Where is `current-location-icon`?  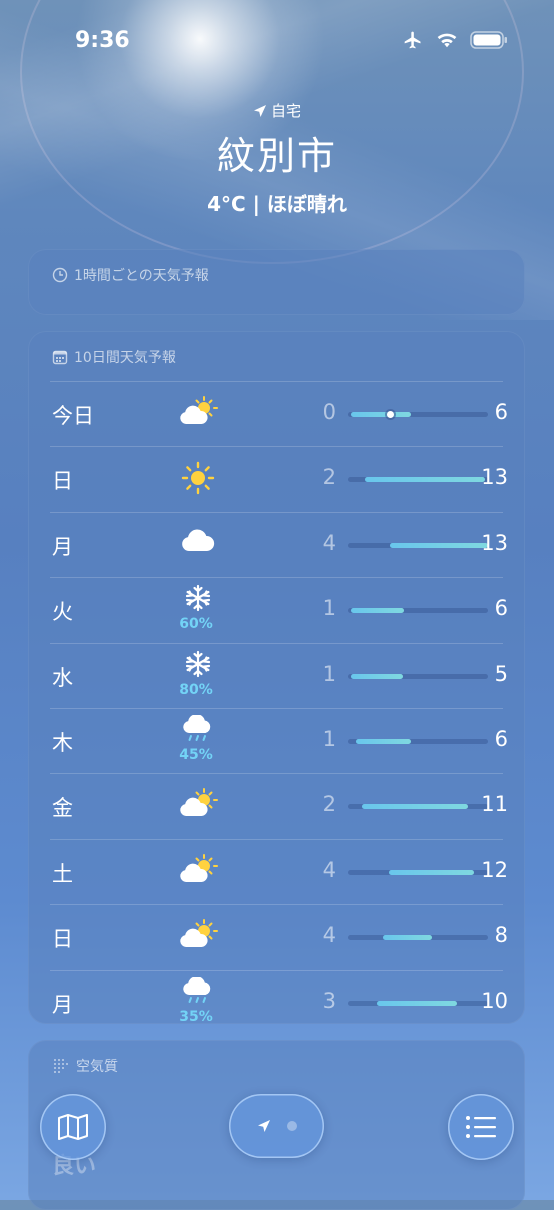 current-location-icon is located at coordinates (263, 1126).